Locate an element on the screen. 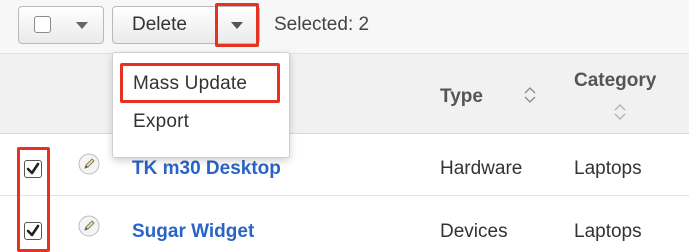  select-all-checkbox is located at coordinates (42, 24).